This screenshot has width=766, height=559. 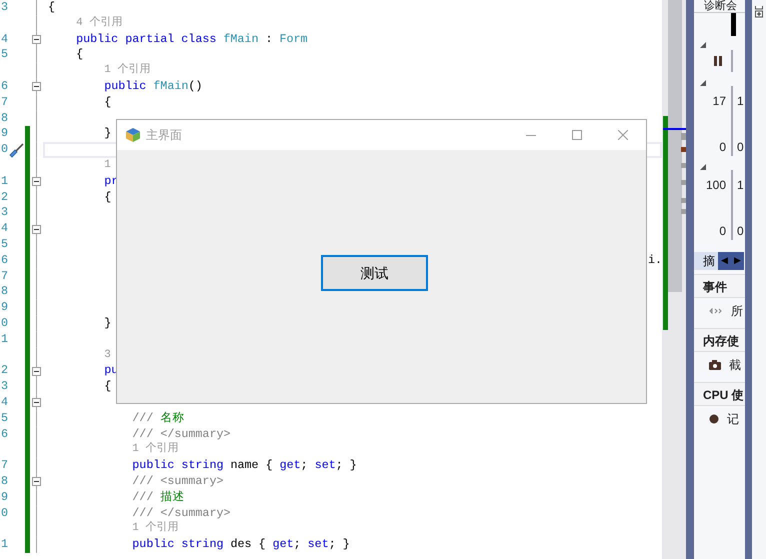 I want to click on tab-scroll-button: ▶, so click(x=737, y=261).